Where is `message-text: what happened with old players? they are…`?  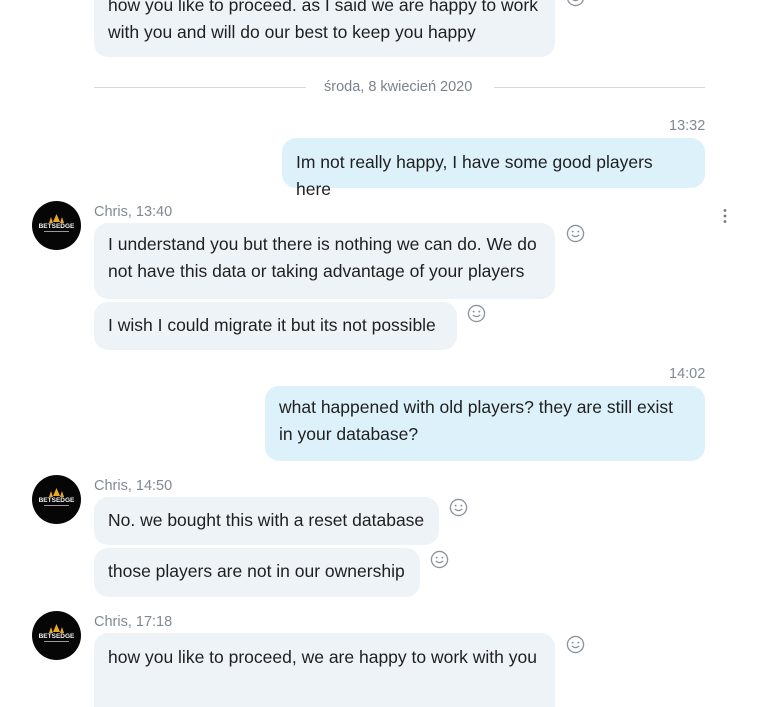
message-text: what happened with old players? they are… is located at coordinates (476, 420).